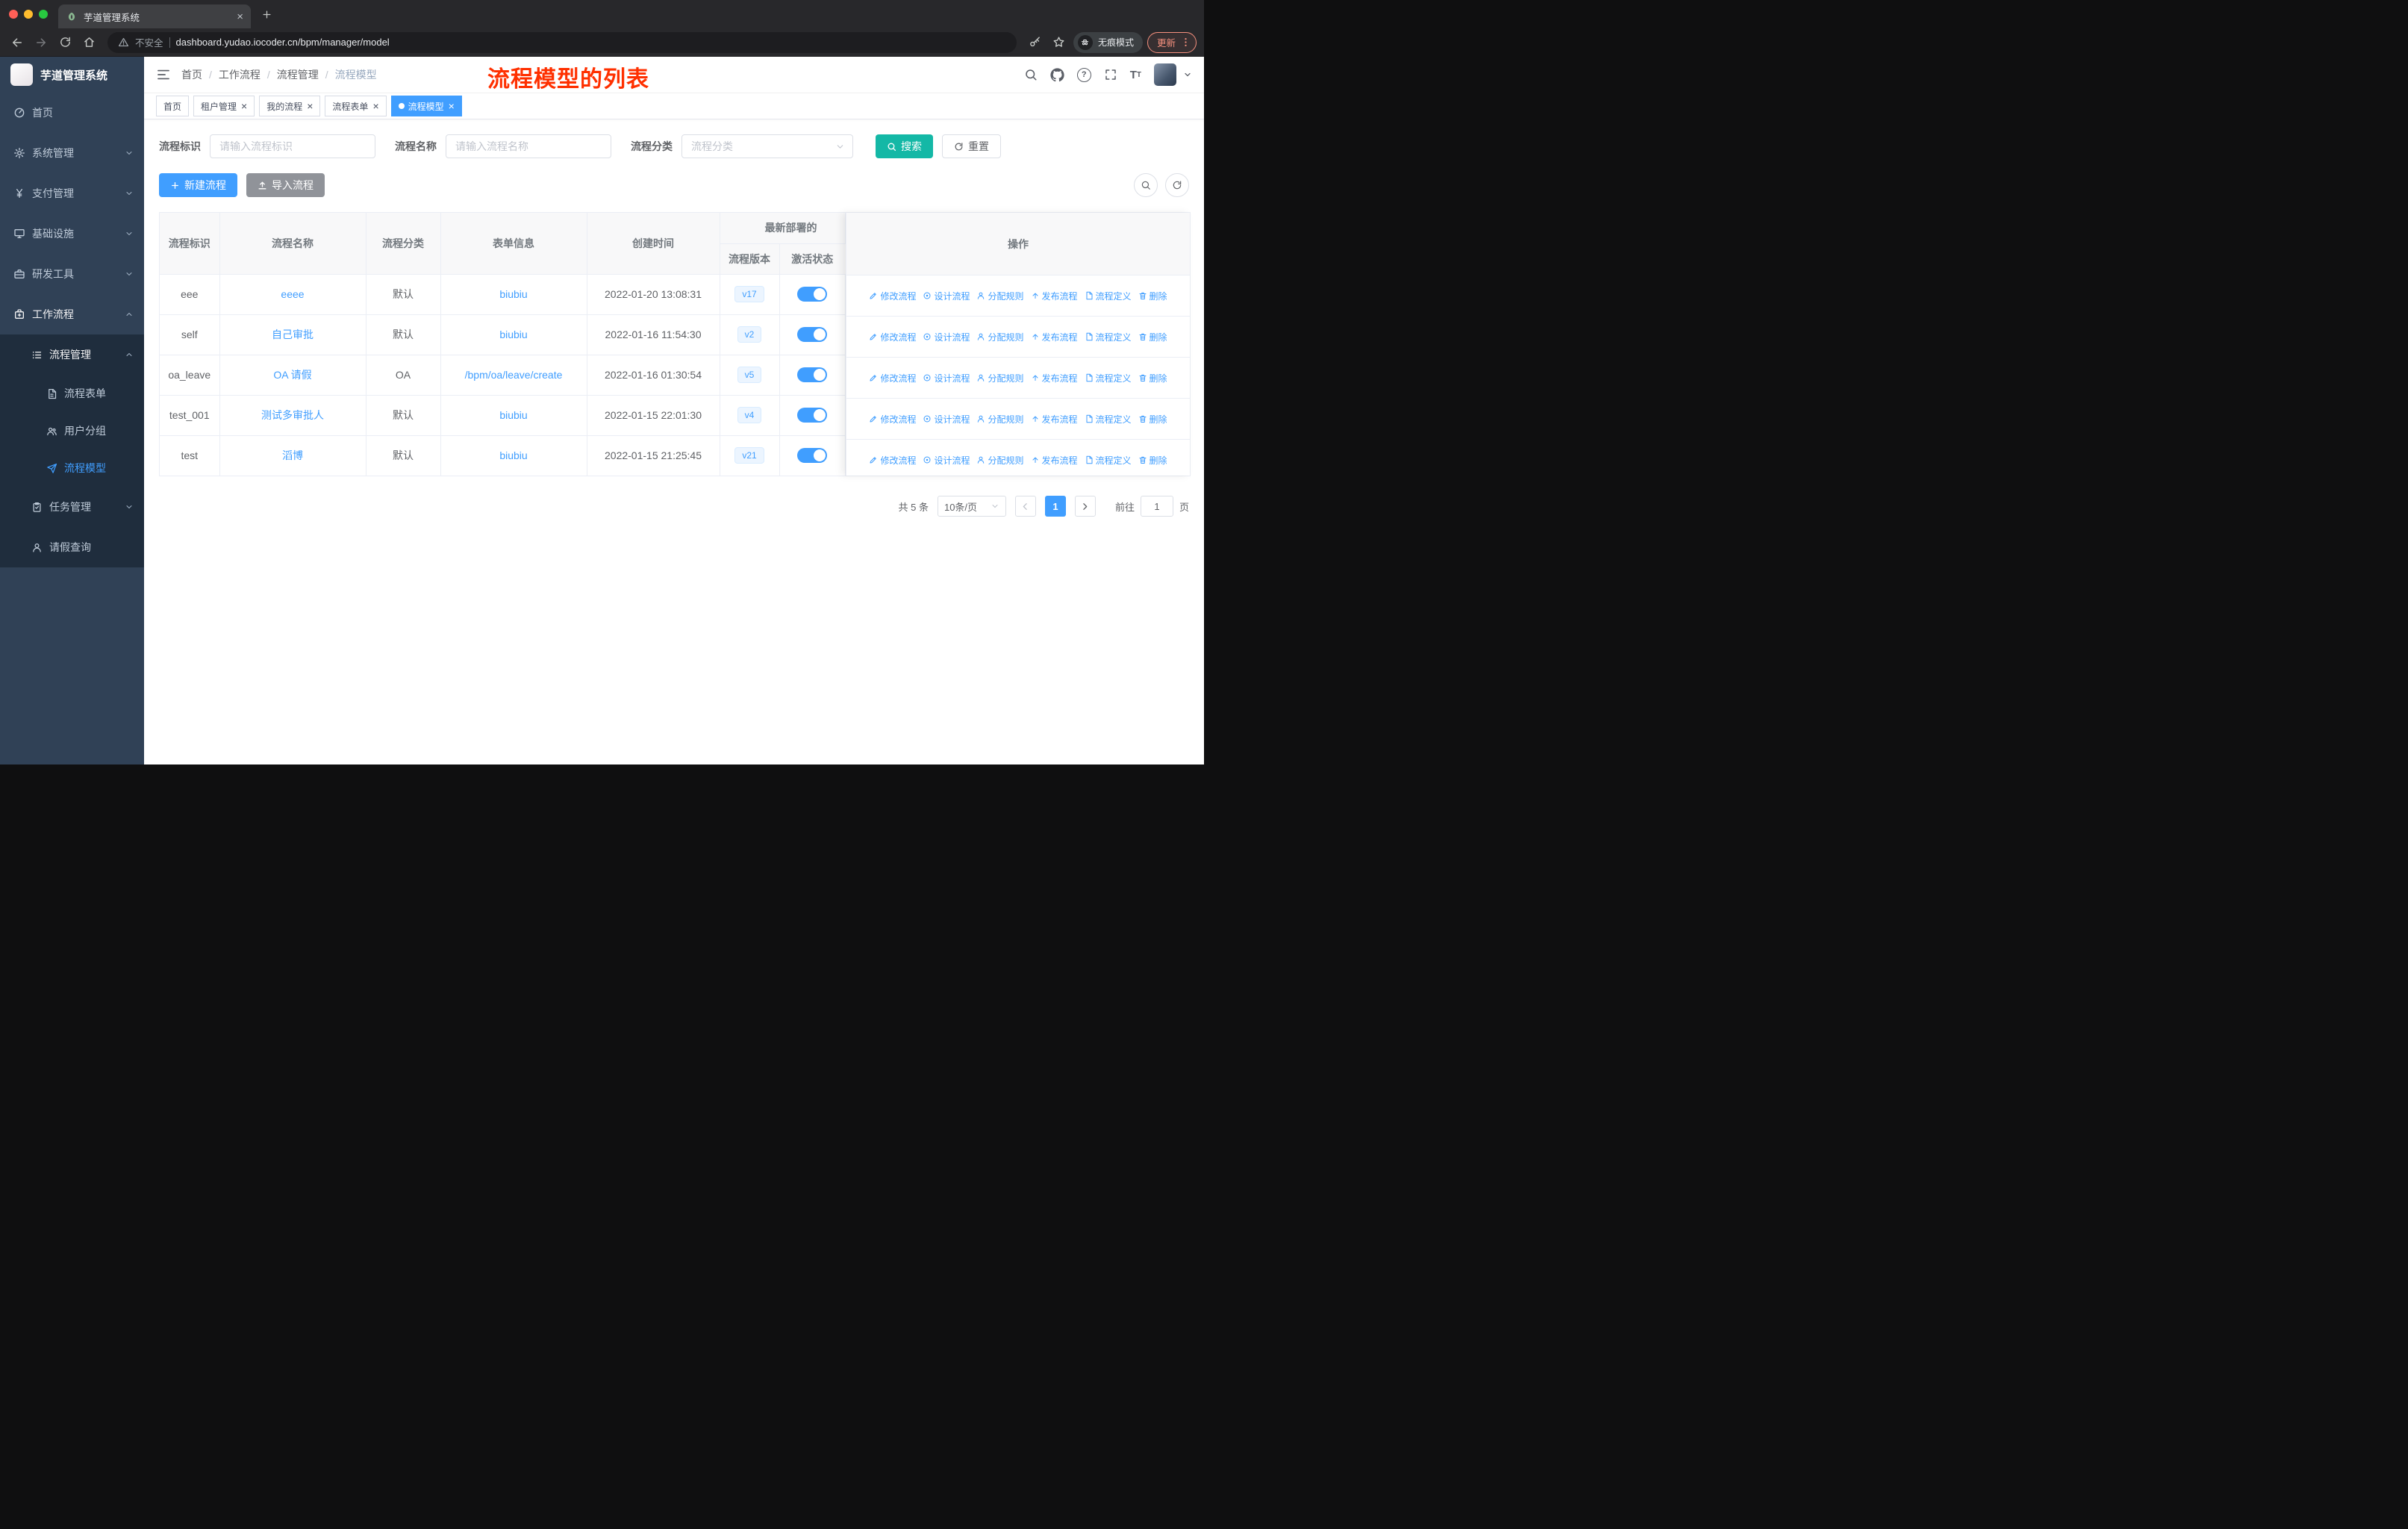  What do you see at coordinates (72, 274) in the screenshot?
I see `sidebar-item-4: 研发工具` at bounding box center [72, 274].